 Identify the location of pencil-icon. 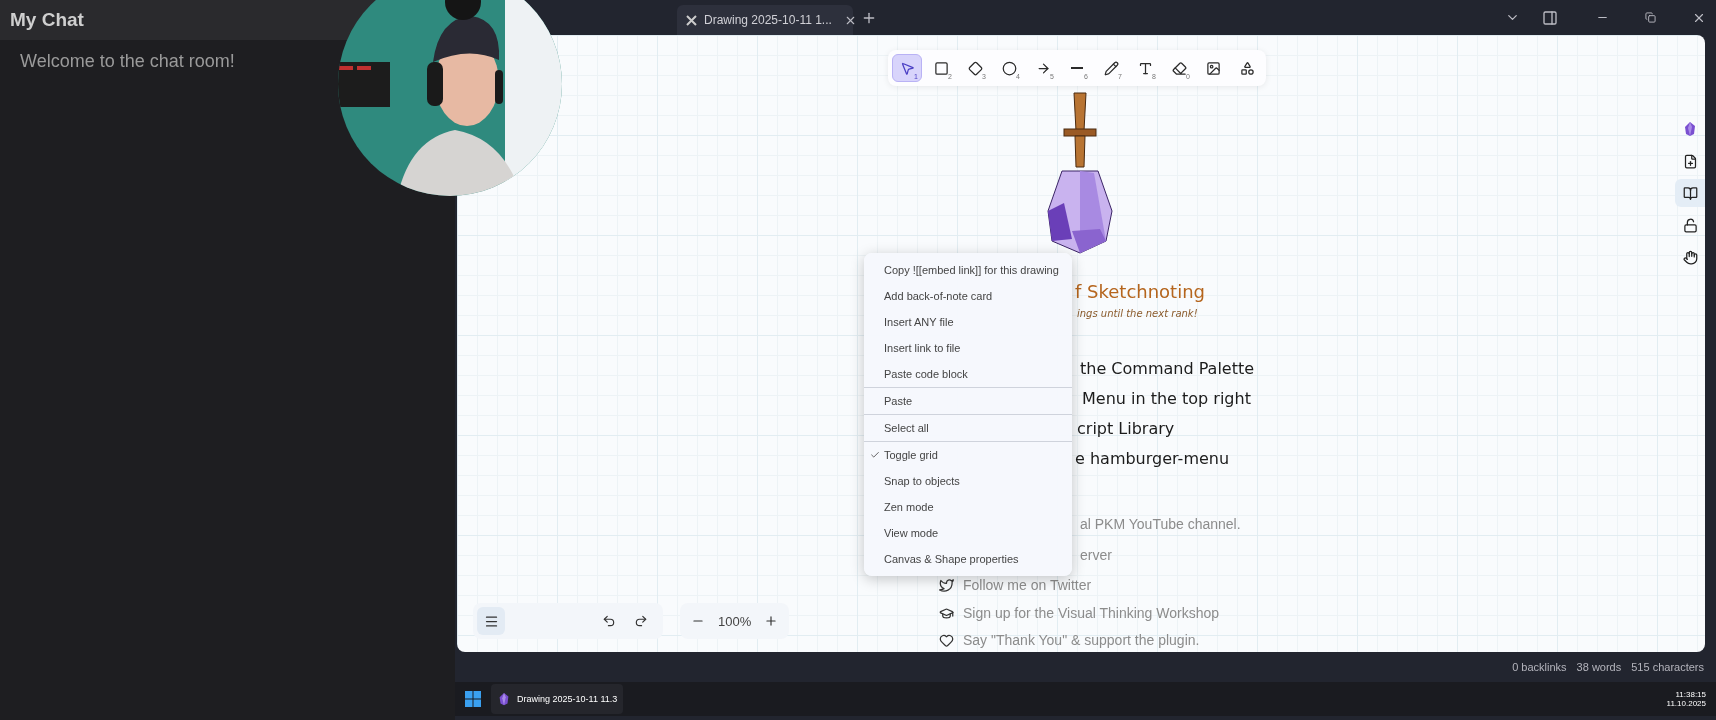
(1111, 68).